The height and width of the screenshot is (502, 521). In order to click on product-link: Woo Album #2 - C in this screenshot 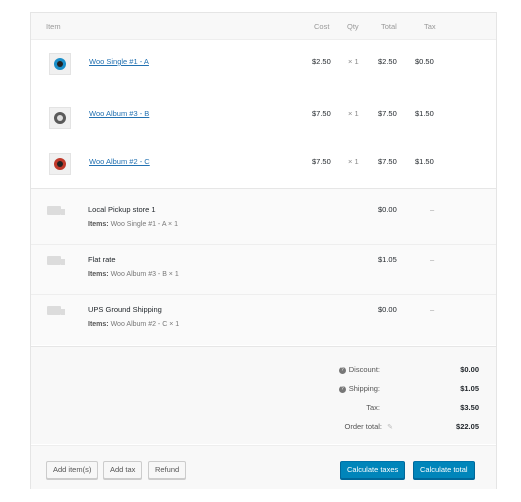, I will do `click(119, 161)`.